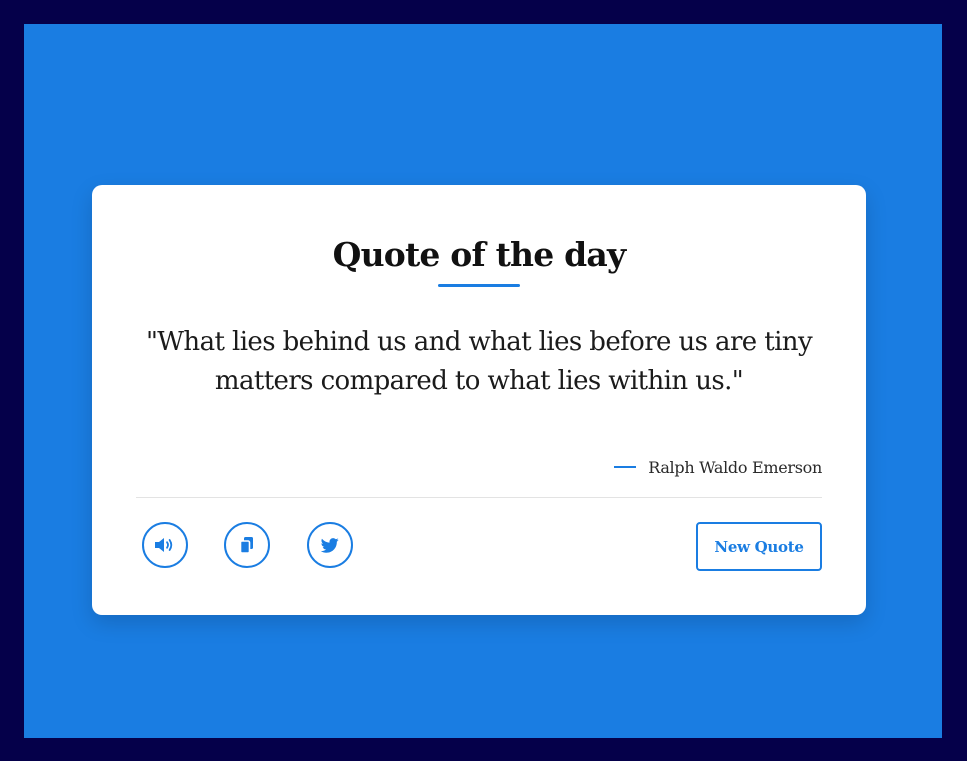  Describe the element at coordinates (479, 285) in the screenshot. I see `title-underline` at that location.